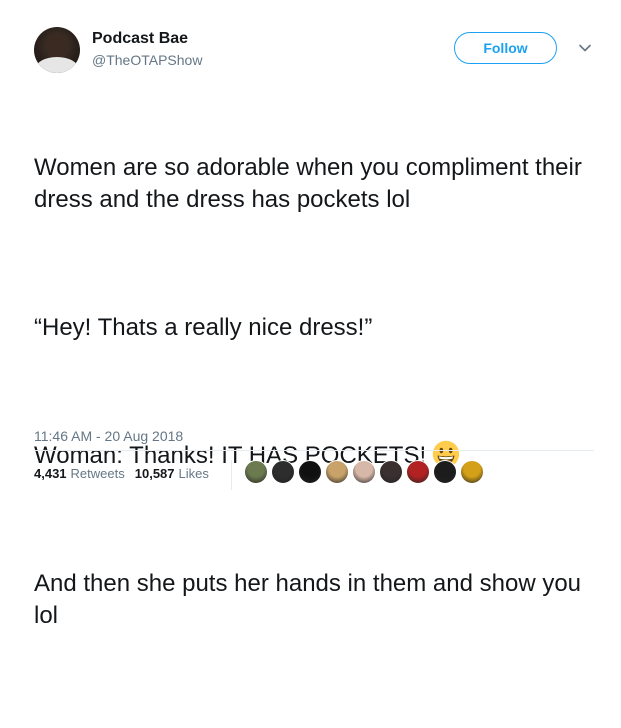 The height and width of the screenshot is (728, 621). What do you see at coordinates (97, 473) in the screenshot?
I see `retweets-label: Retweets` at bounding box center [97, 473].